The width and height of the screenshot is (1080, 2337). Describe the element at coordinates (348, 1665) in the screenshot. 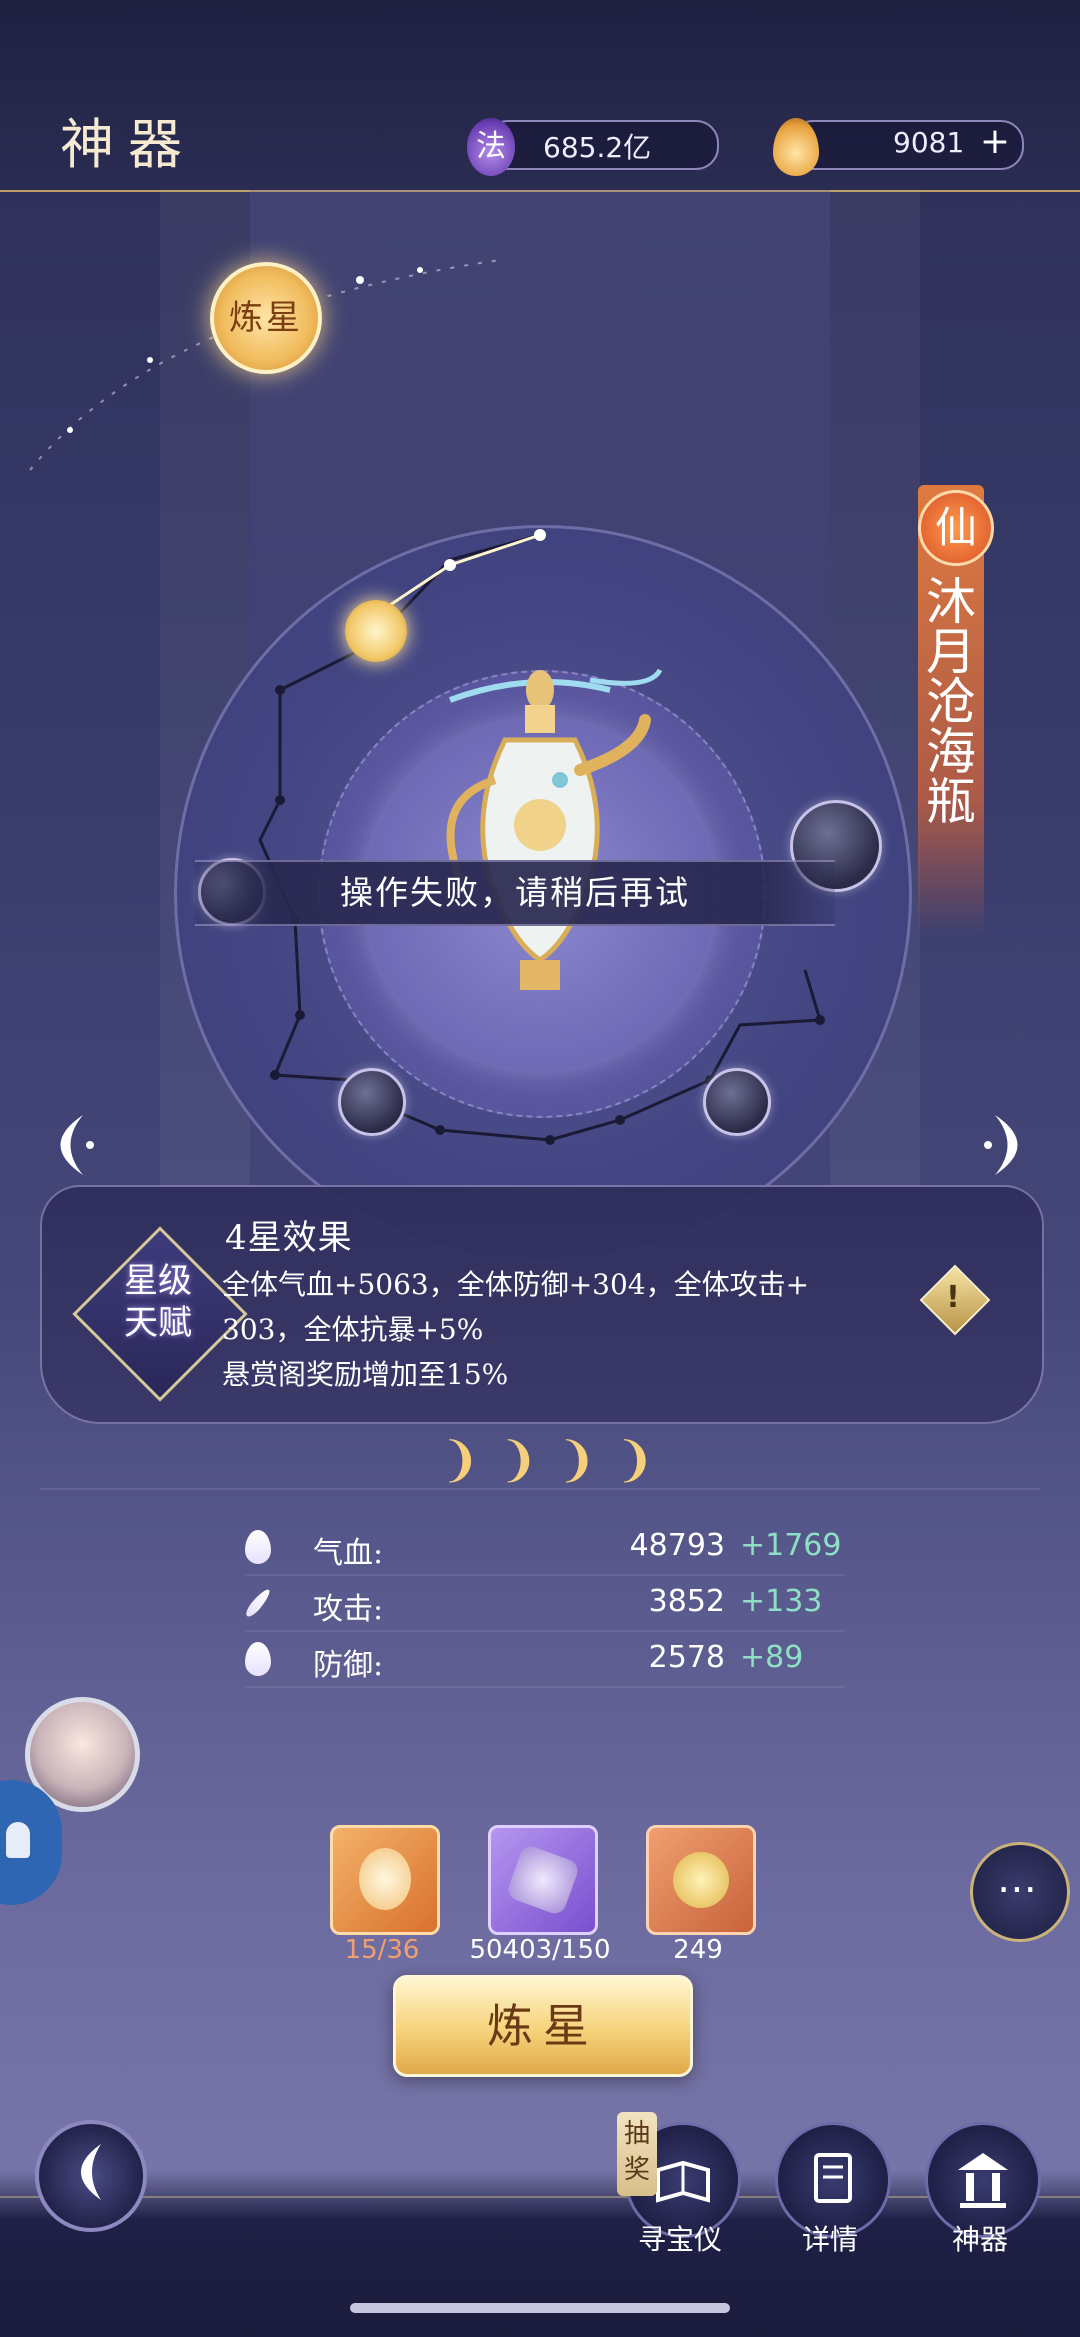

I see `stat-label: 防御:` at that location.